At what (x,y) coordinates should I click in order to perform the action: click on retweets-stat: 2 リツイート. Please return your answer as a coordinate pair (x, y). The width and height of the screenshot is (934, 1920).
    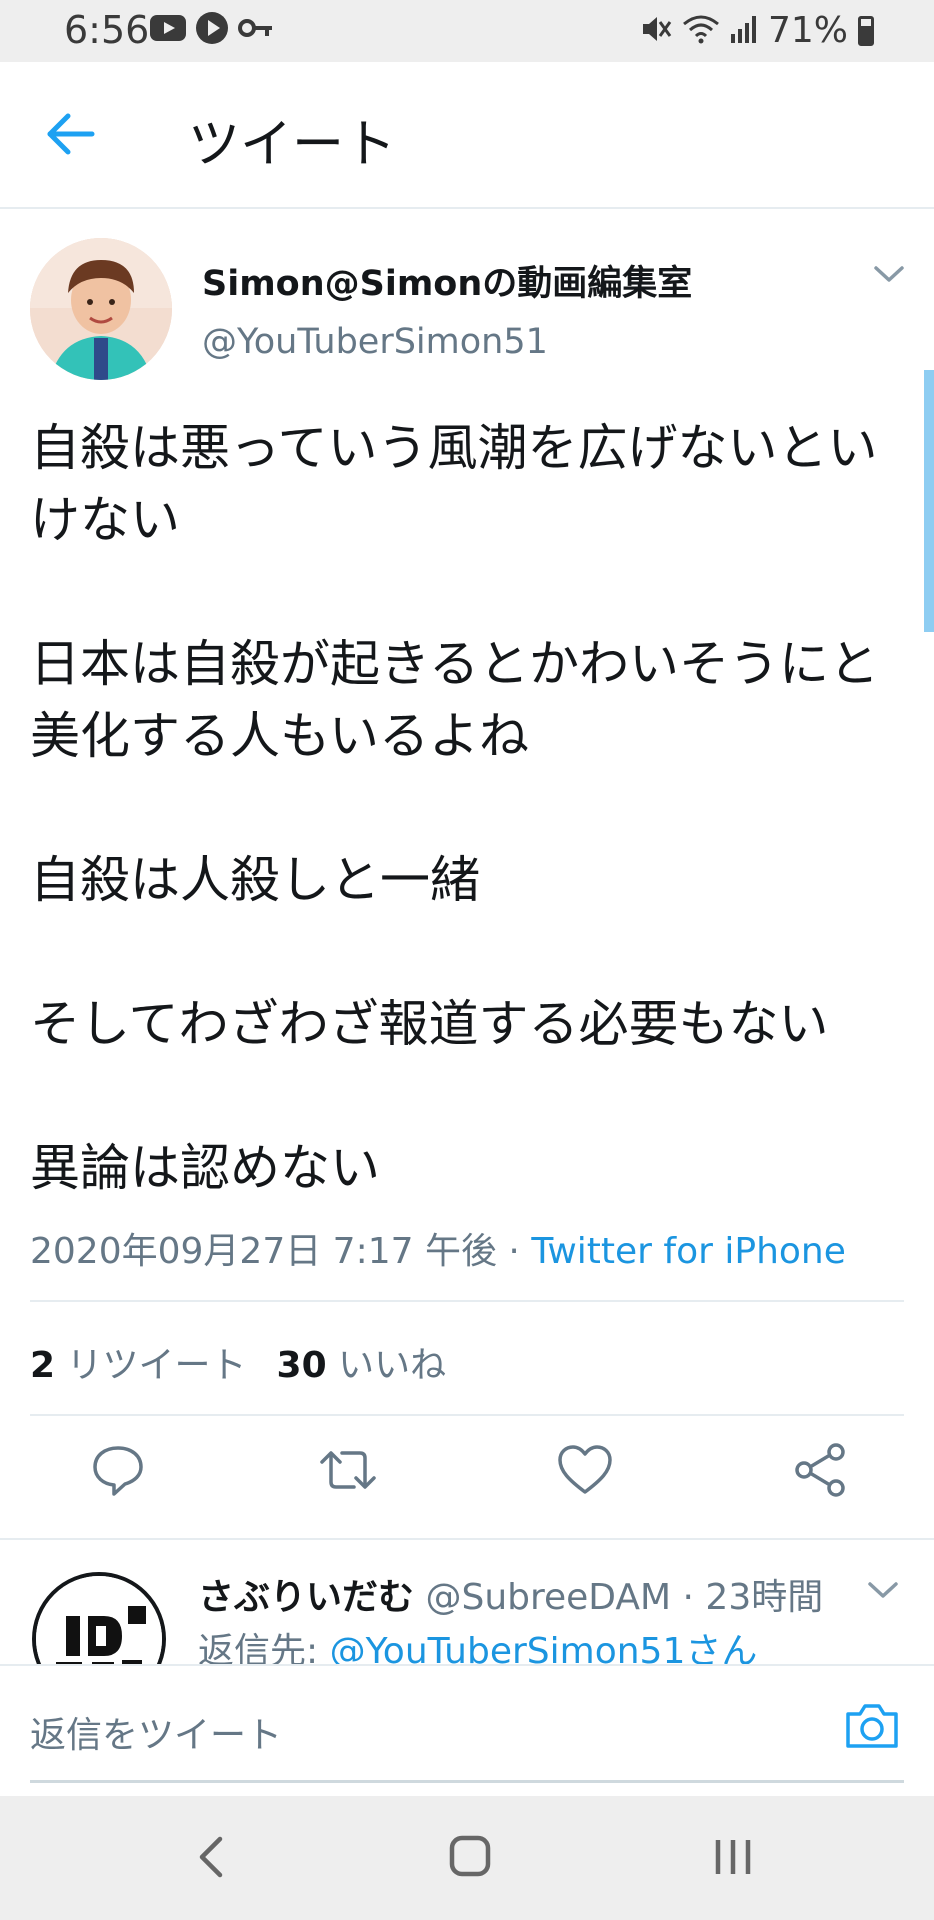
    Looking at the image, I should click on (138, 1365).